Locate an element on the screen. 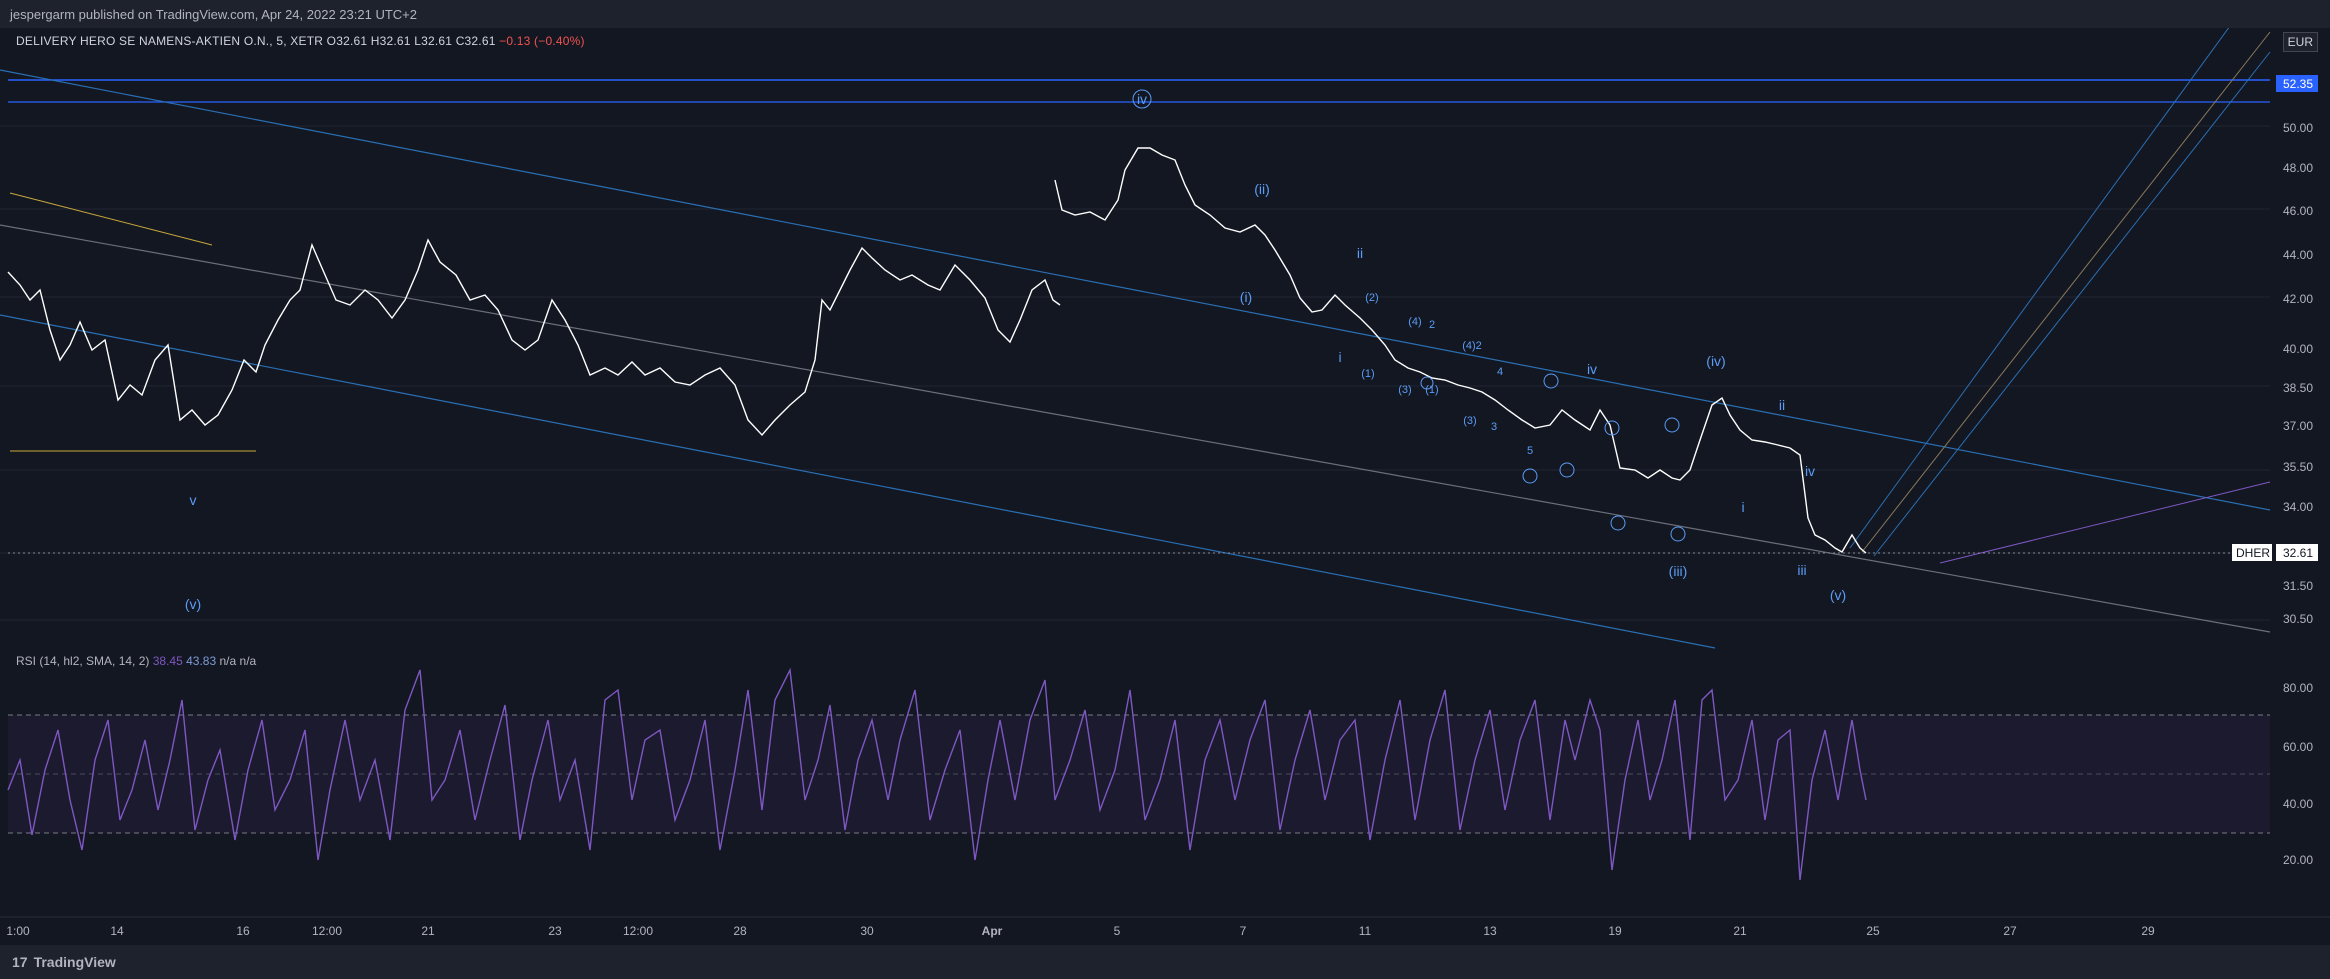 Image resolution: width=2330 pixels, height=979 pixels. price-tick: 37.00 is located at coordinates (2298, 426).